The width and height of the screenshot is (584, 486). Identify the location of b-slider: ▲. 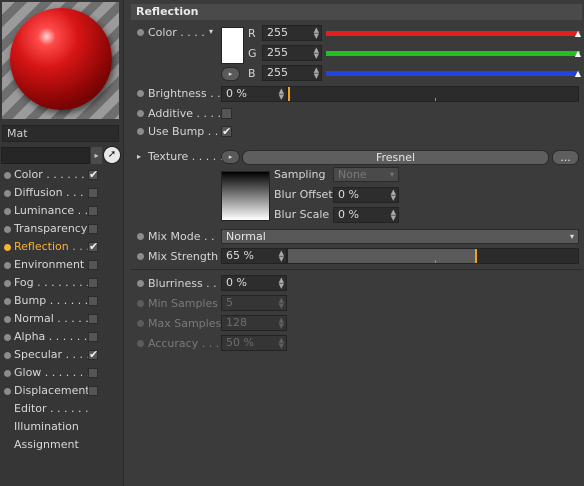
(453, 74).